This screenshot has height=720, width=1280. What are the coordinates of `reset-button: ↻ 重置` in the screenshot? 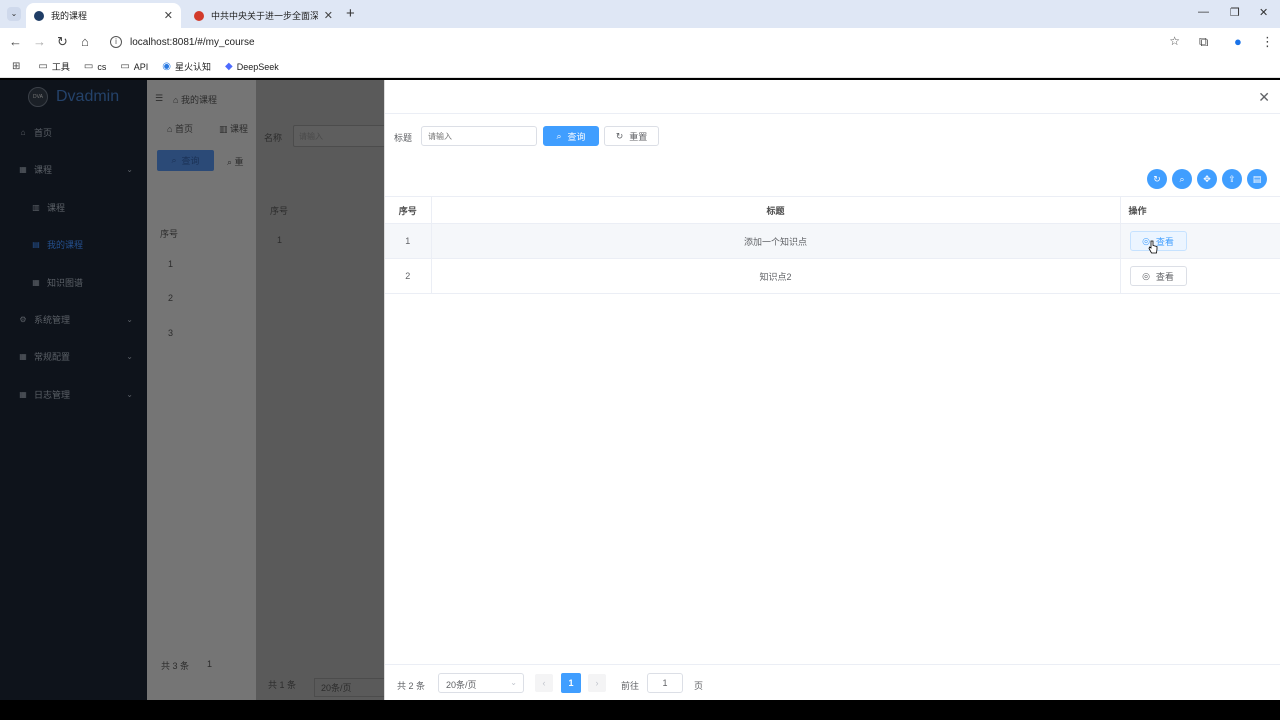 It's located at (631, 136).